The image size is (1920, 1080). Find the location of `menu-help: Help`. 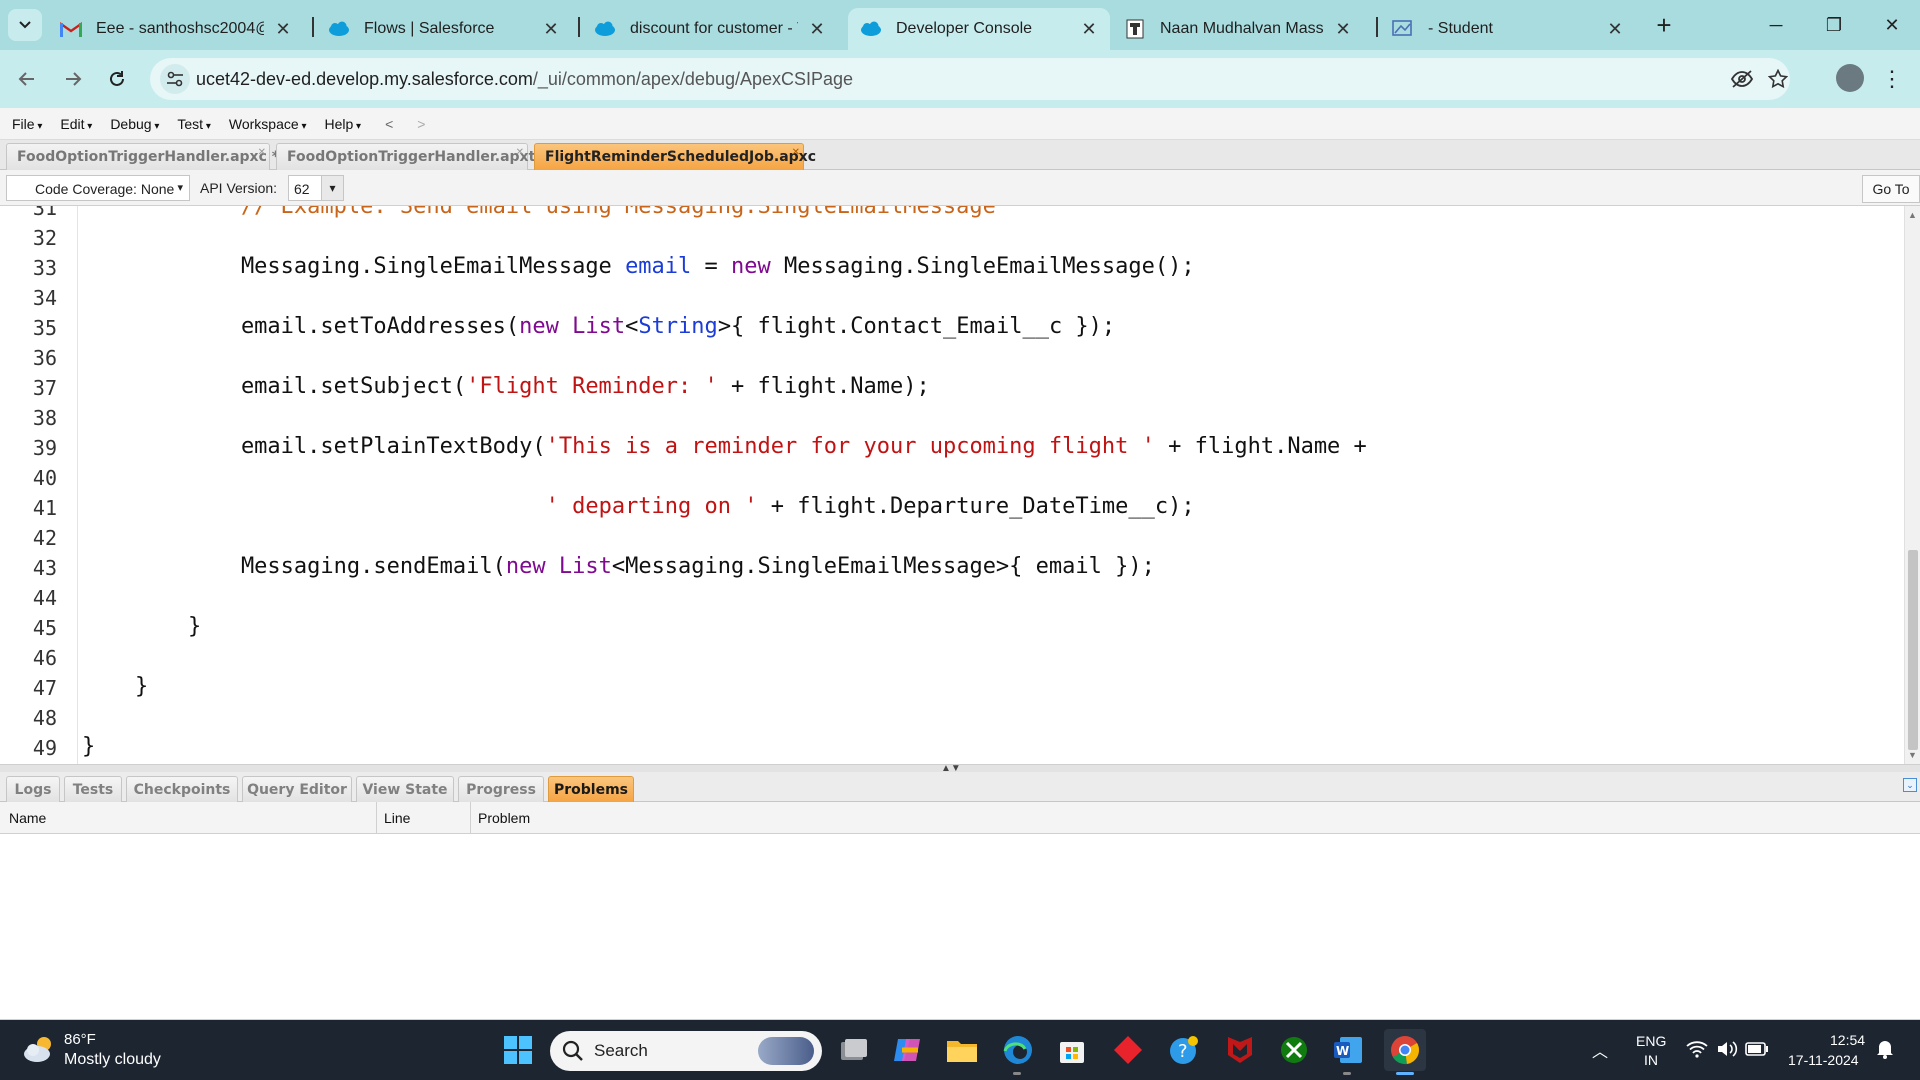

menu-help: Help is located at coordinates (342, 124).